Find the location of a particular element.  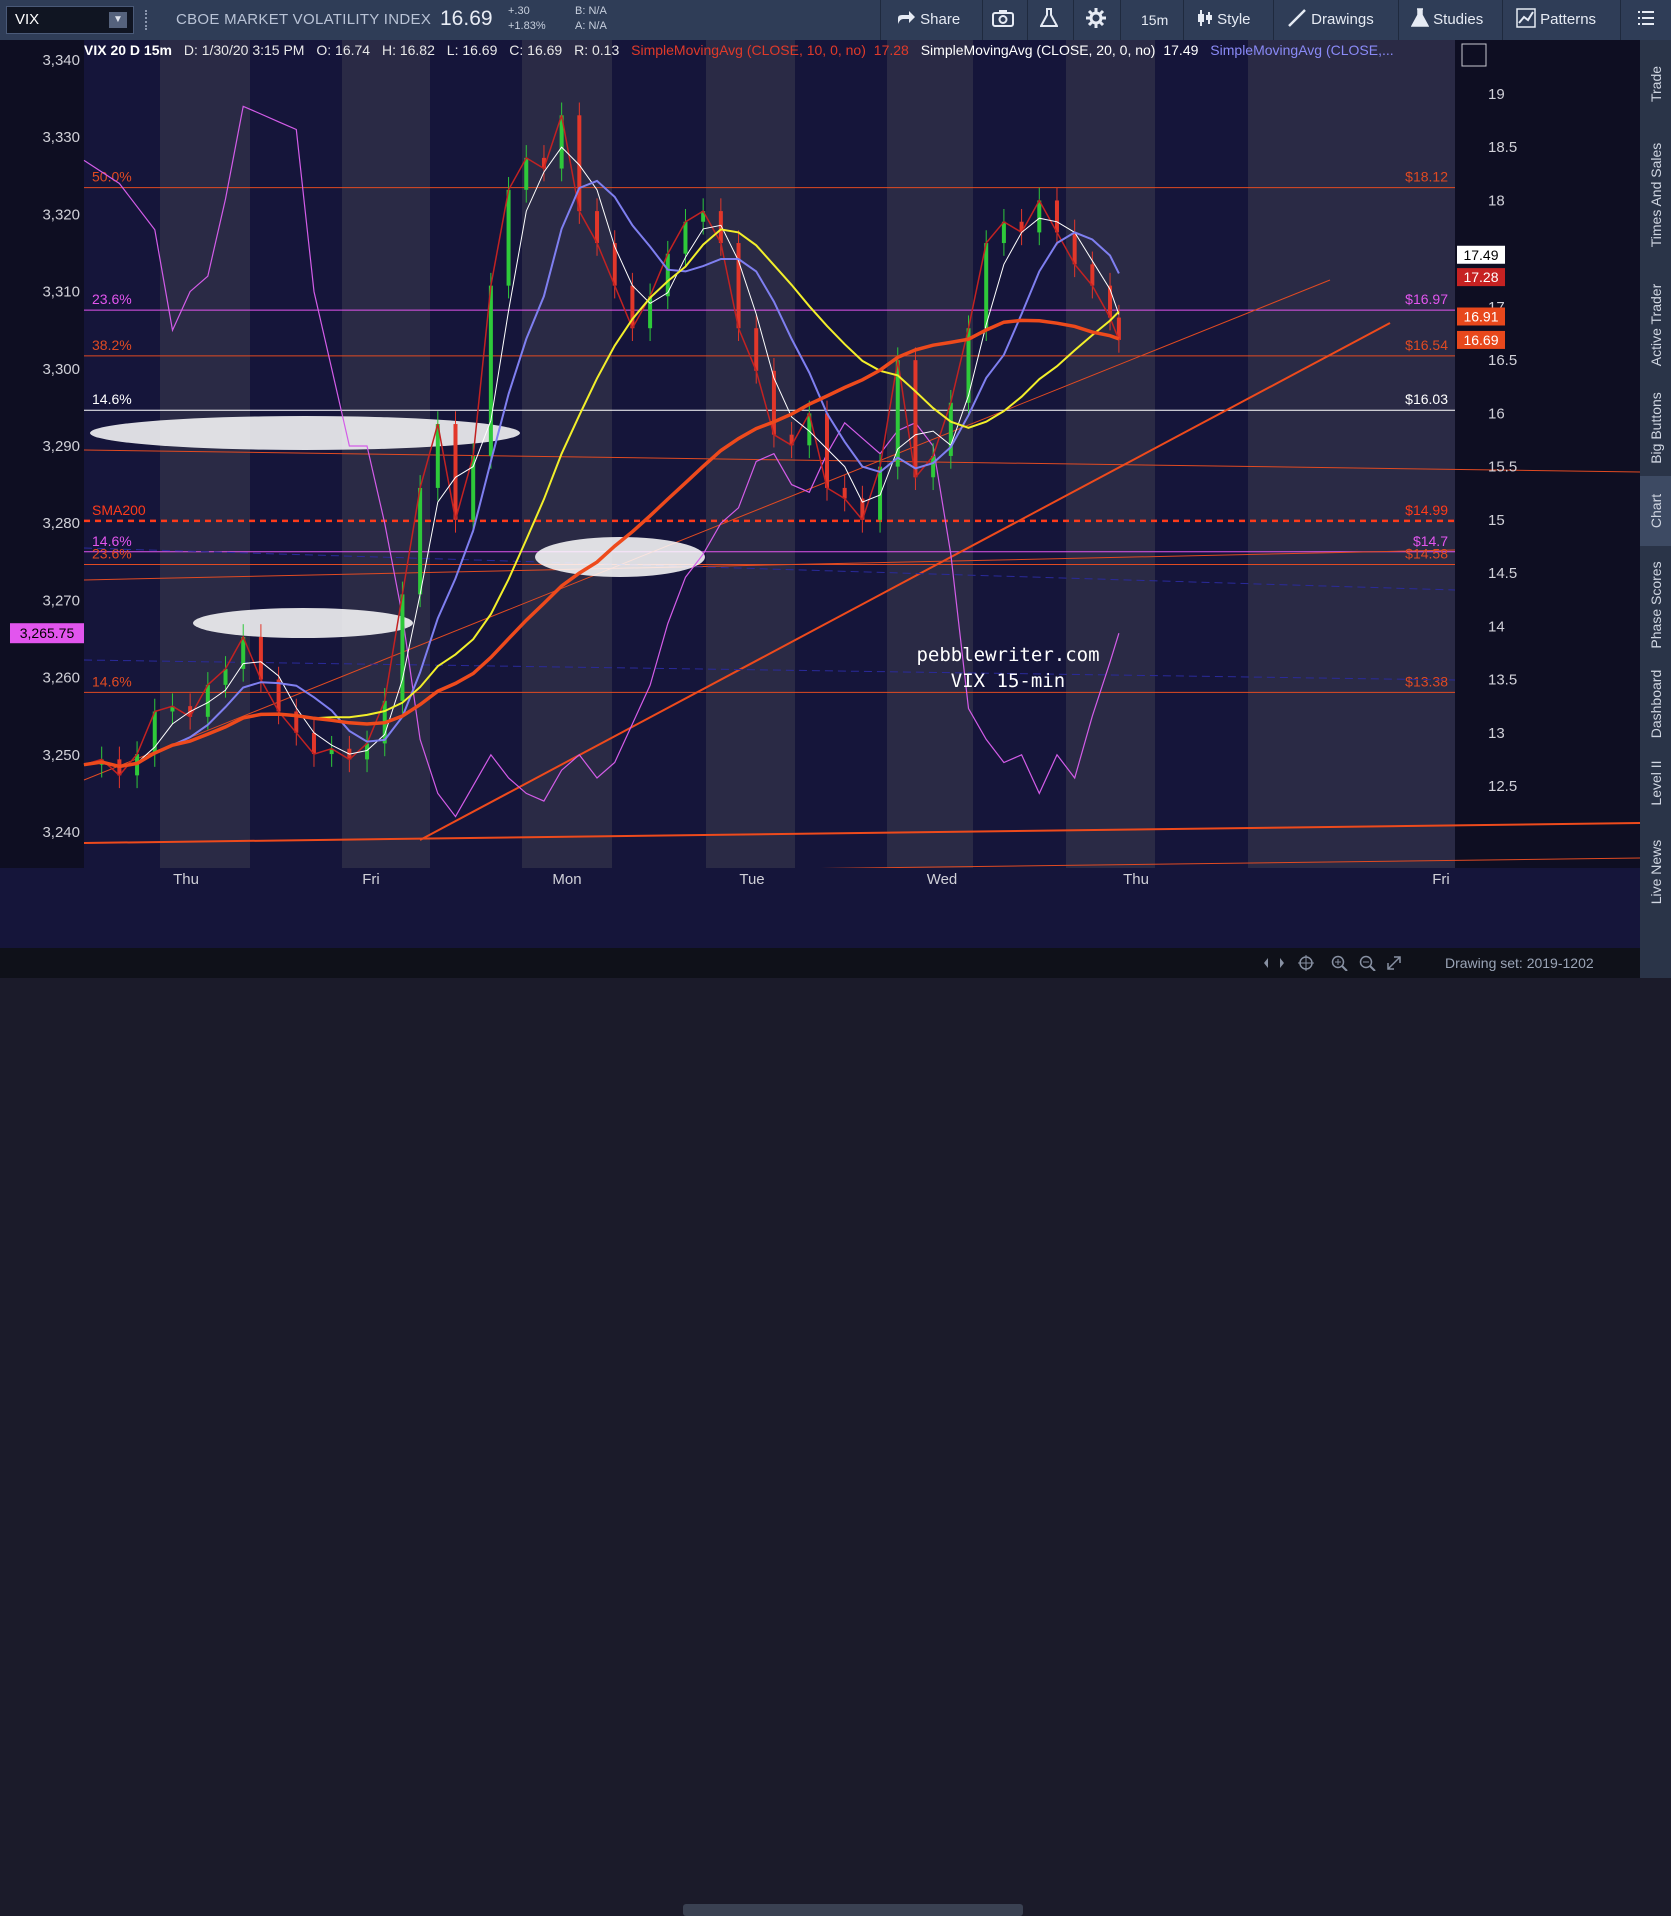

drawings-button: Drawings is located at coordinates (1330, 20).